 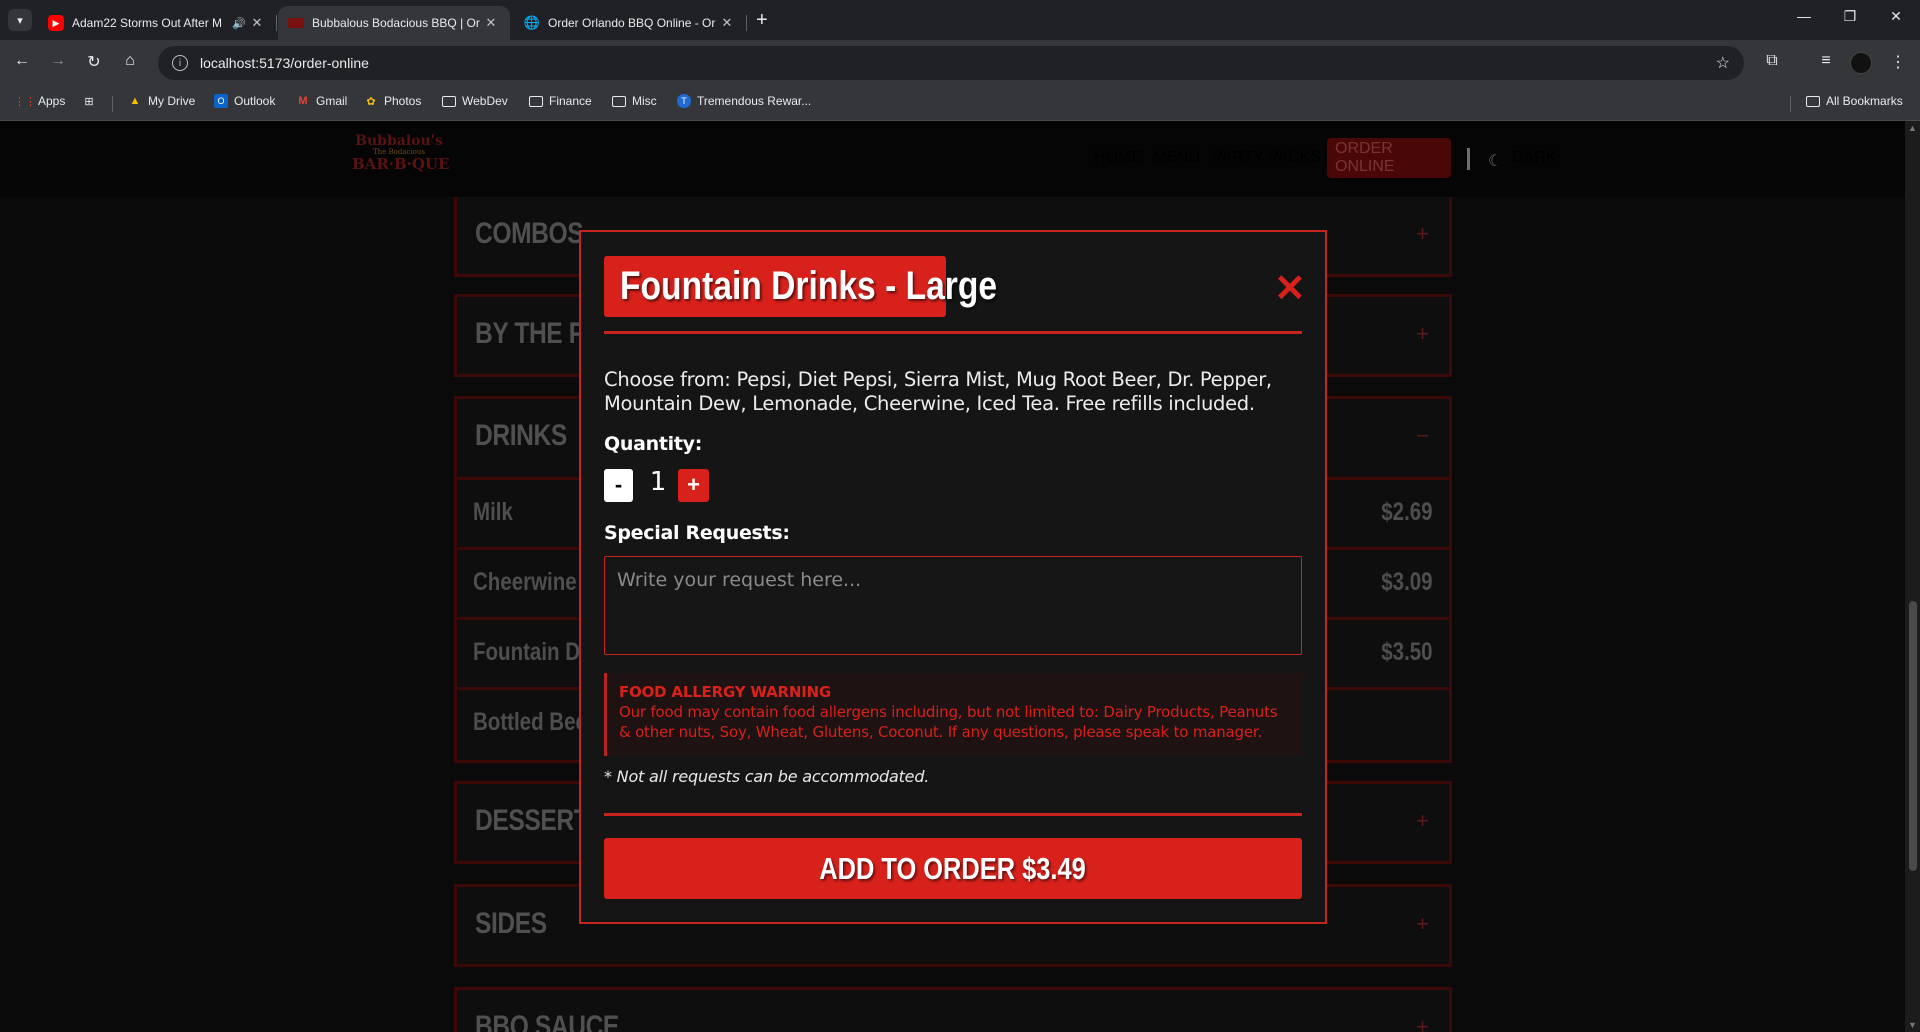 What do you see at coordinates (255, 101) in the screenshot?
I see `bookmark-label: Outlook` at bounding box center [255, 101].